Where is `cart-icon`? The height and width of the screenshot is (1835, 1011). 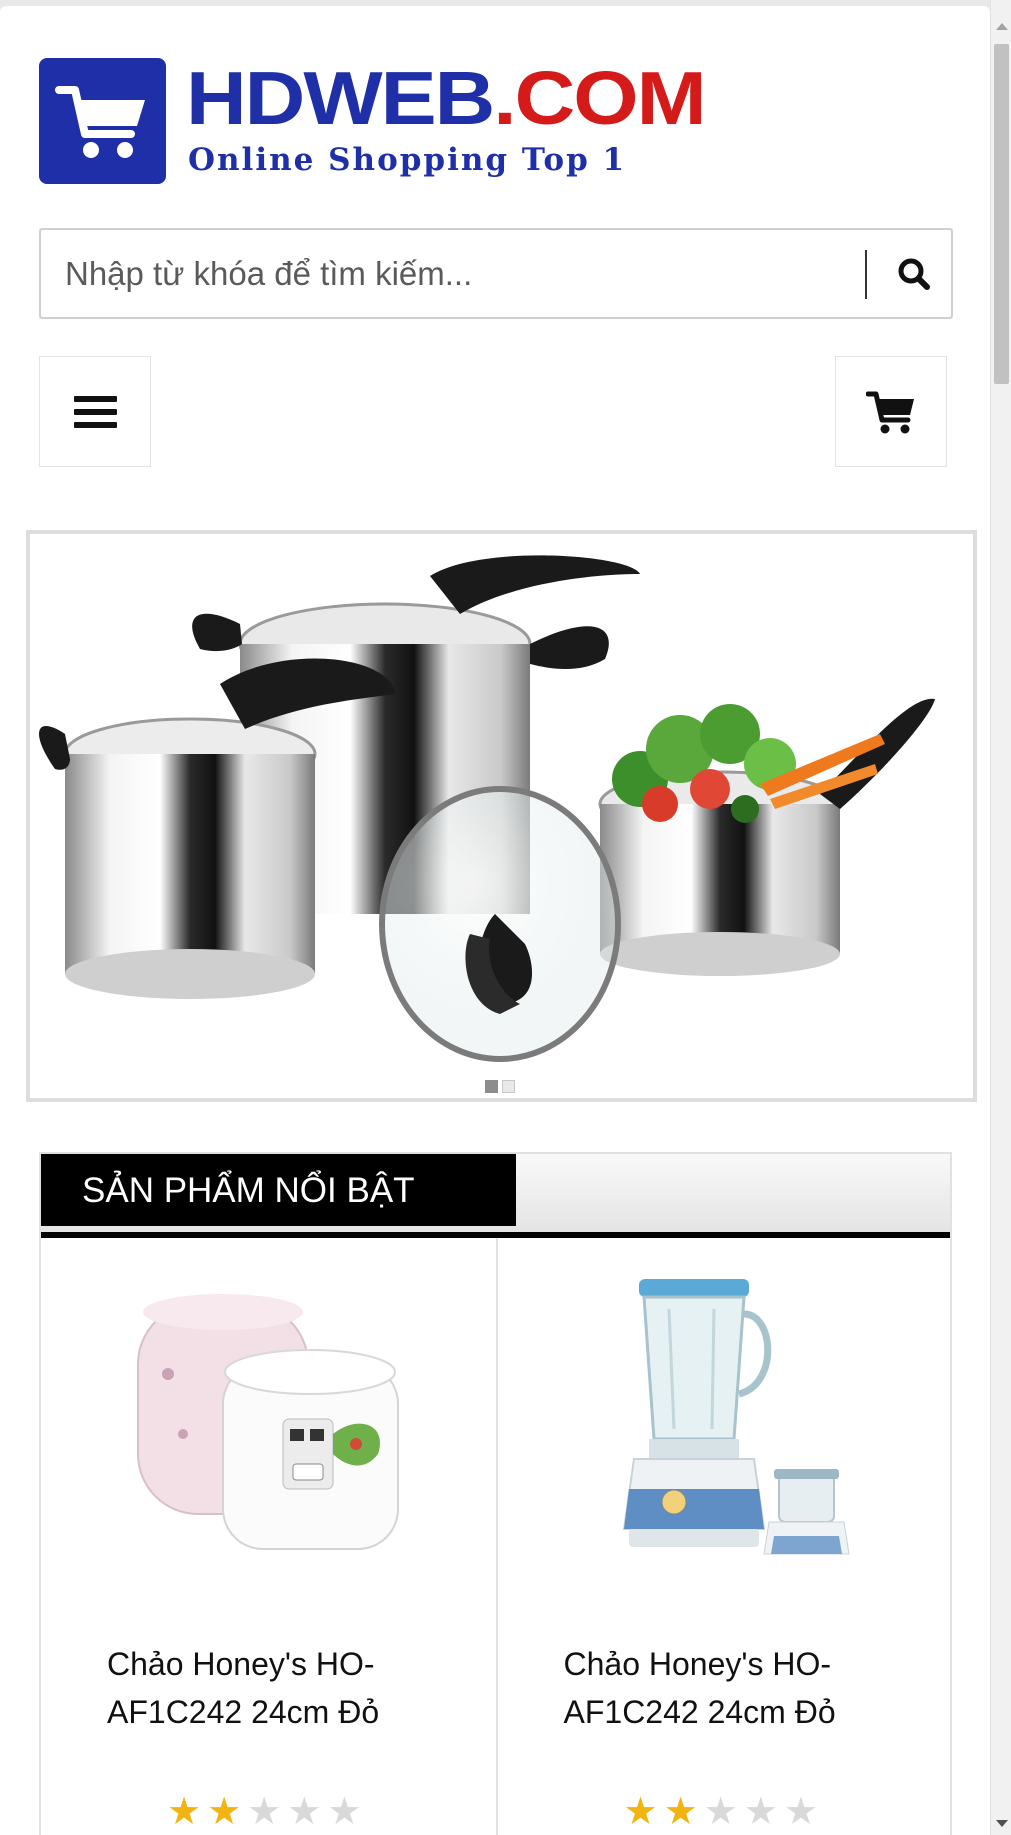
cart-icon is located at coordinates (890, 412).